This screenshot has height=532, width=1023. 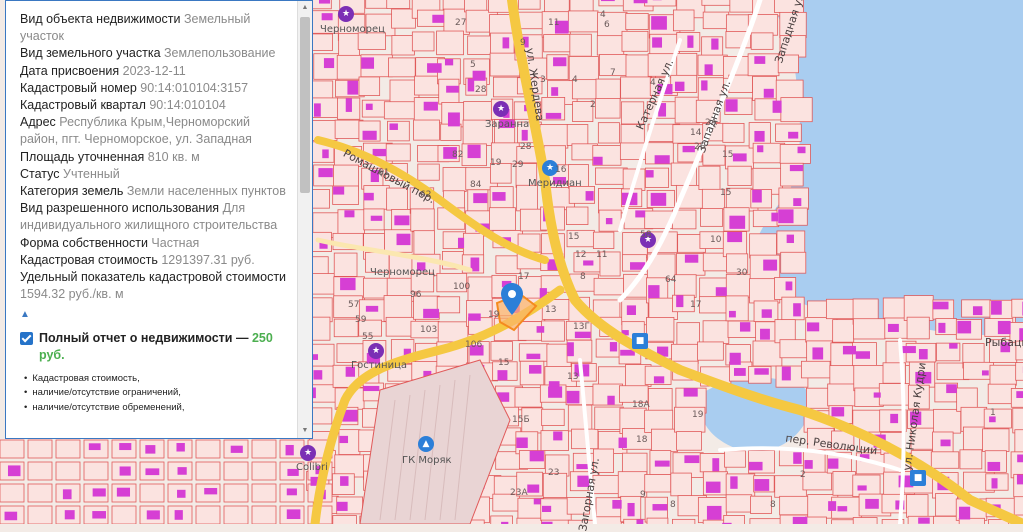 What do you see at coordinates (512, 299) in the screenshot?
I see `location-pin-icon` at bounding box center [512, 299].